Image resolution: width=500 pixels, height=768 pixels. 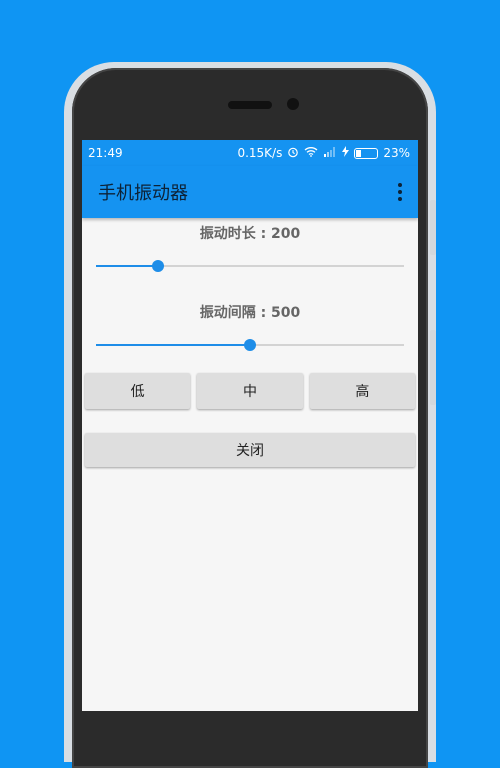 I want to click on charging-icon, so click(x=346, y=153).